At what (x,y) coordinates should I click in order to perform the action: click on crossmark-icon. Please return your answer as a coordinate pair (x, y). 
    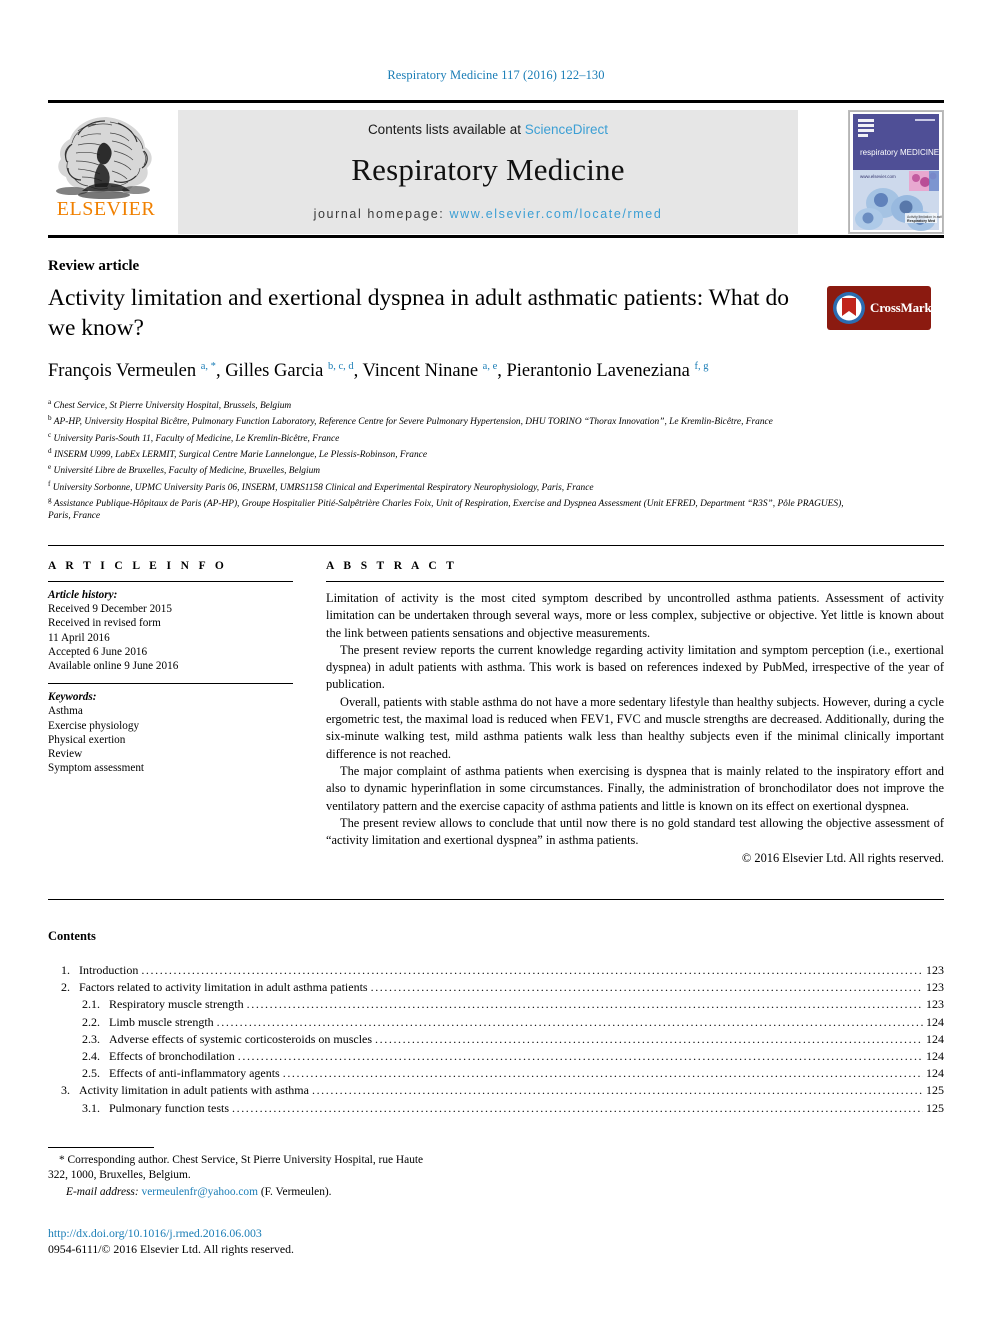
    Looking at the image, I should click on (849, 308).